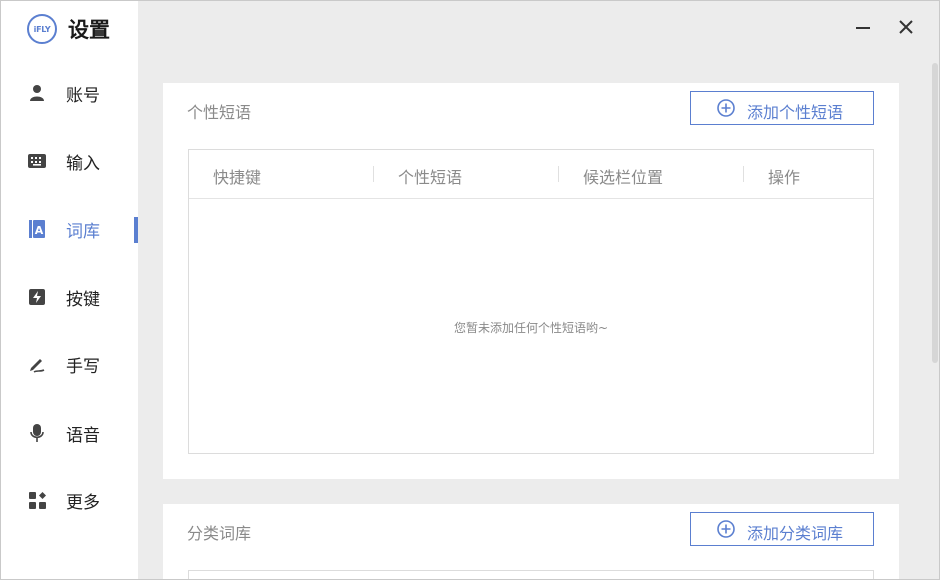  I want to click on sidebar-item-label: 语音, so click(83, 435).